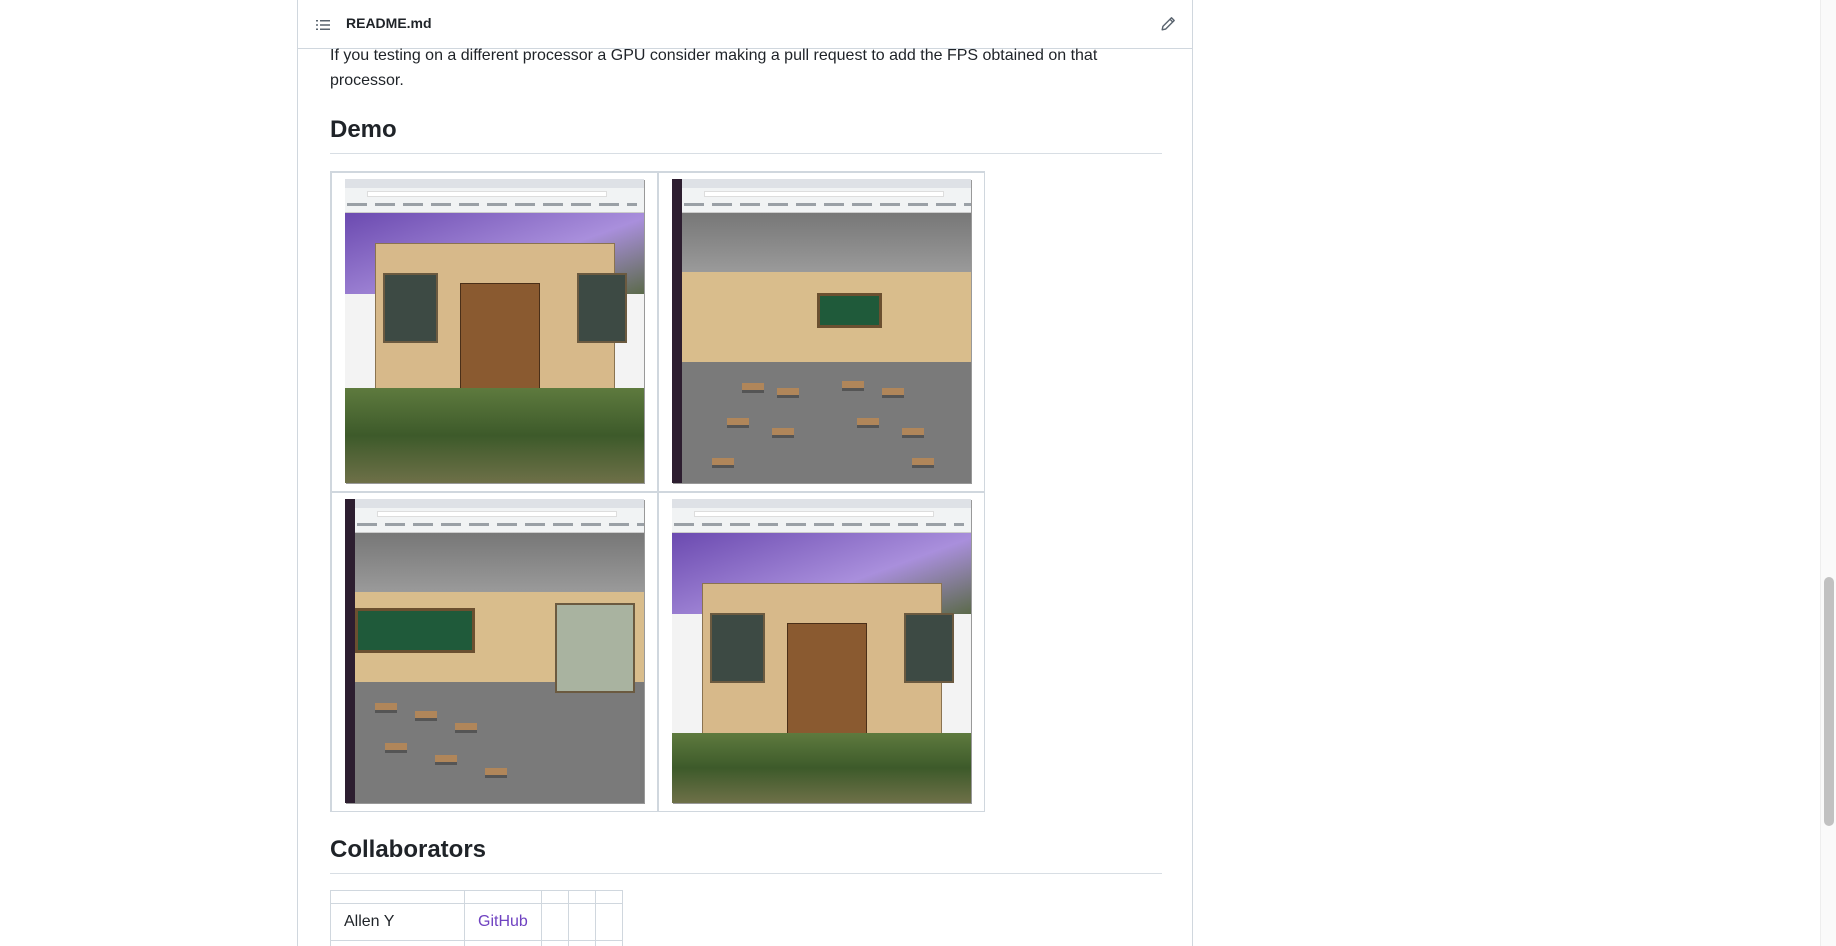 This screenshot has width=1836, height=946. I want to click on pencil-icon, so click(1168, 24).